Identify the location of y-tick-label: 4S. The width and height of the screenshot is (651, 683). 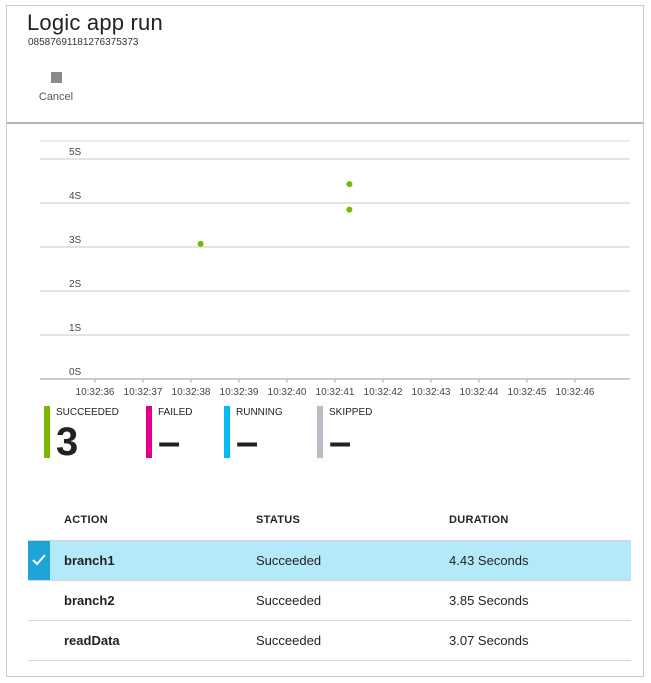
(75, 196).